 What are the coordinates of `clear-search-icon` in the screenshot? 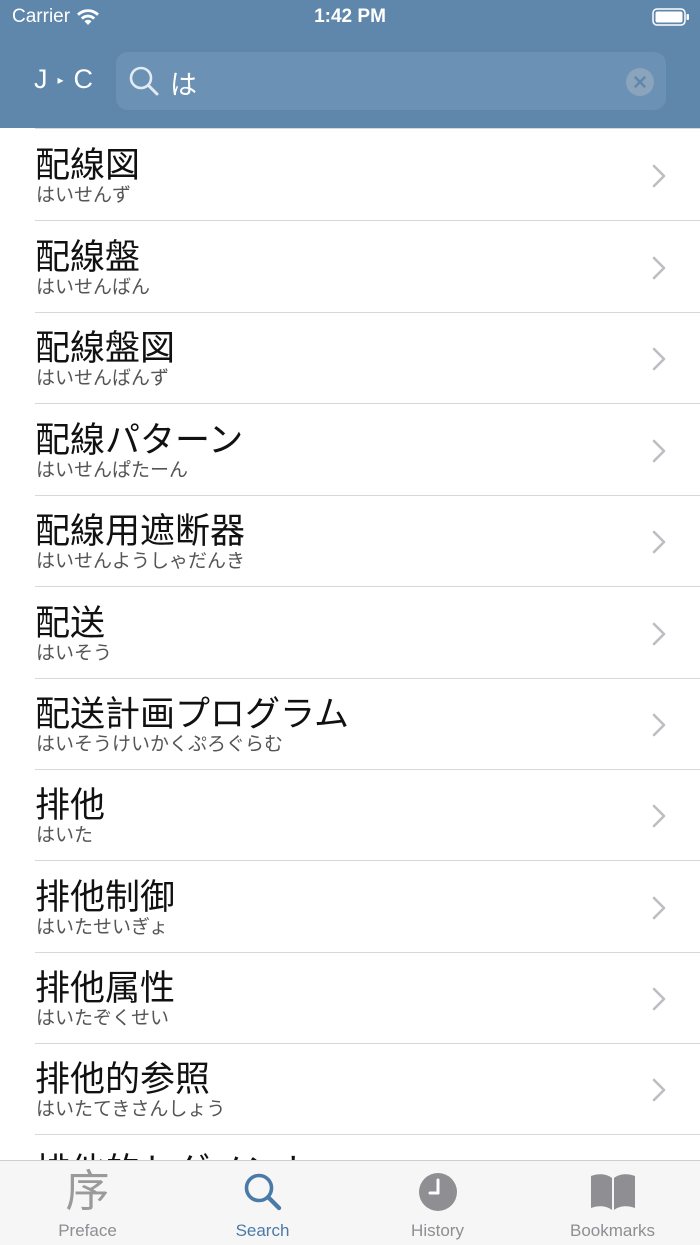 It's located at (640, 82).